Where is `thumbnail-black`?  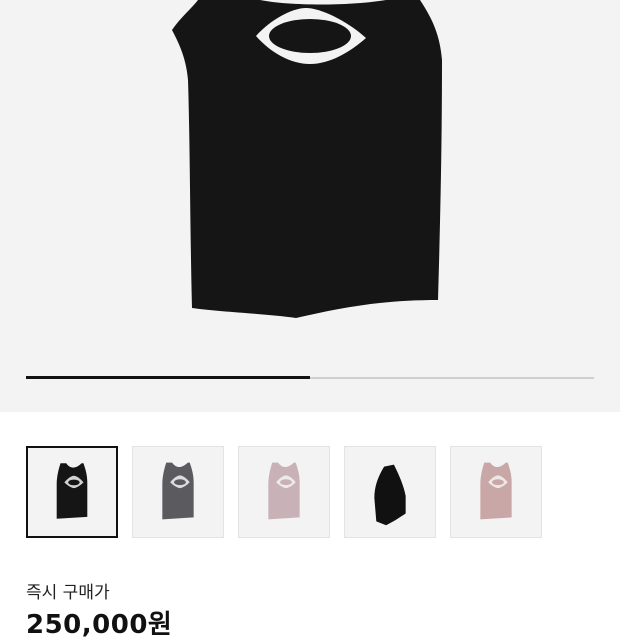 thumbnail-black is located at coordinates (72, 492).